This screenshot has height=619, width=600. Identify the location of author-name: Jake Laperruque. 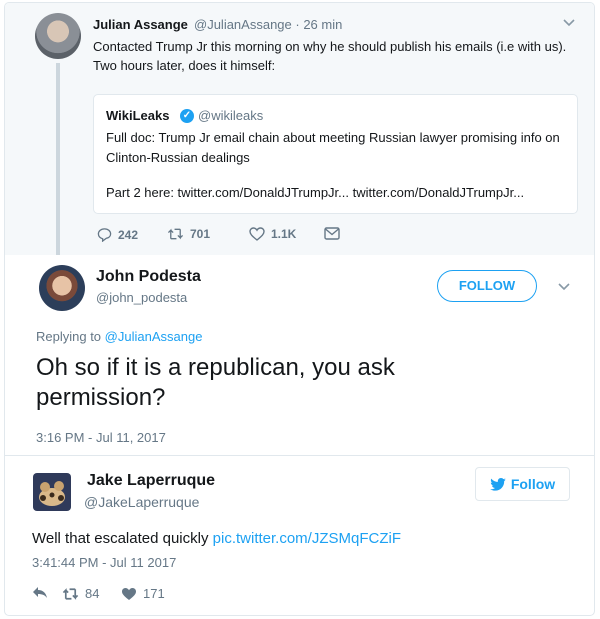
(151, 481).